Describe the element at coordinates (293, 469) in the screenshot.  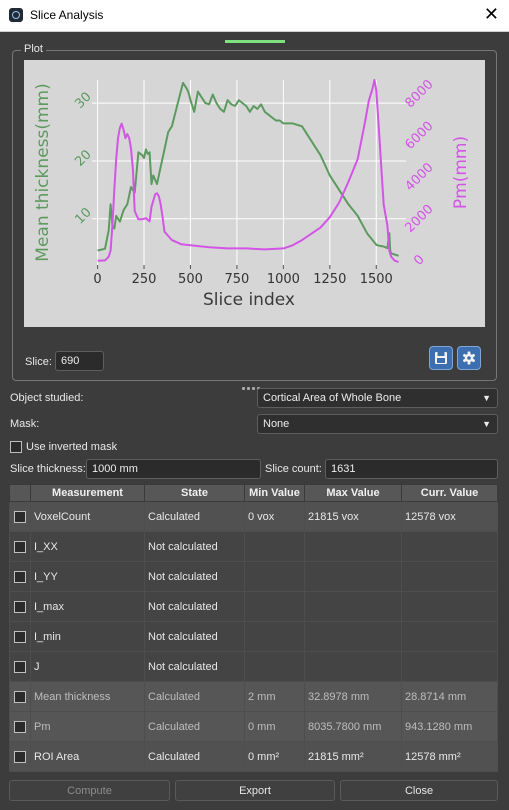
I see `slice-count-label: Slice count:` at that location.